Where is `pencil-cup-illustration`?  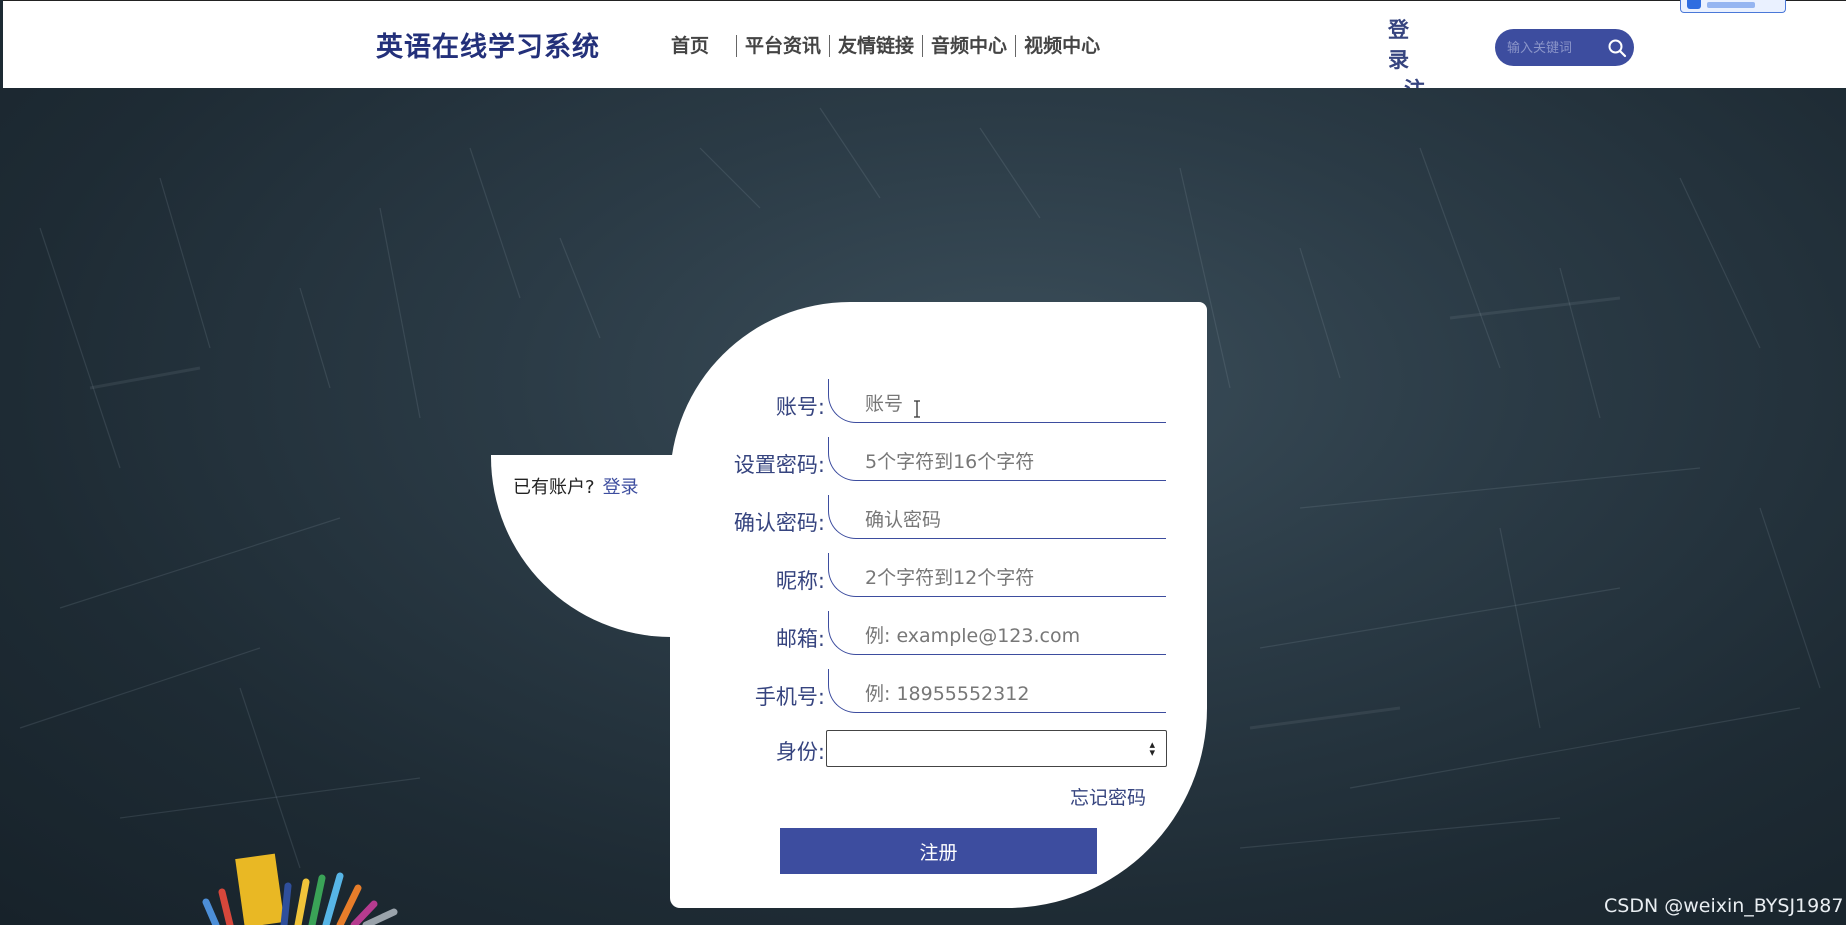
pencil-cup-illustration is located at coordinates (300, 889).